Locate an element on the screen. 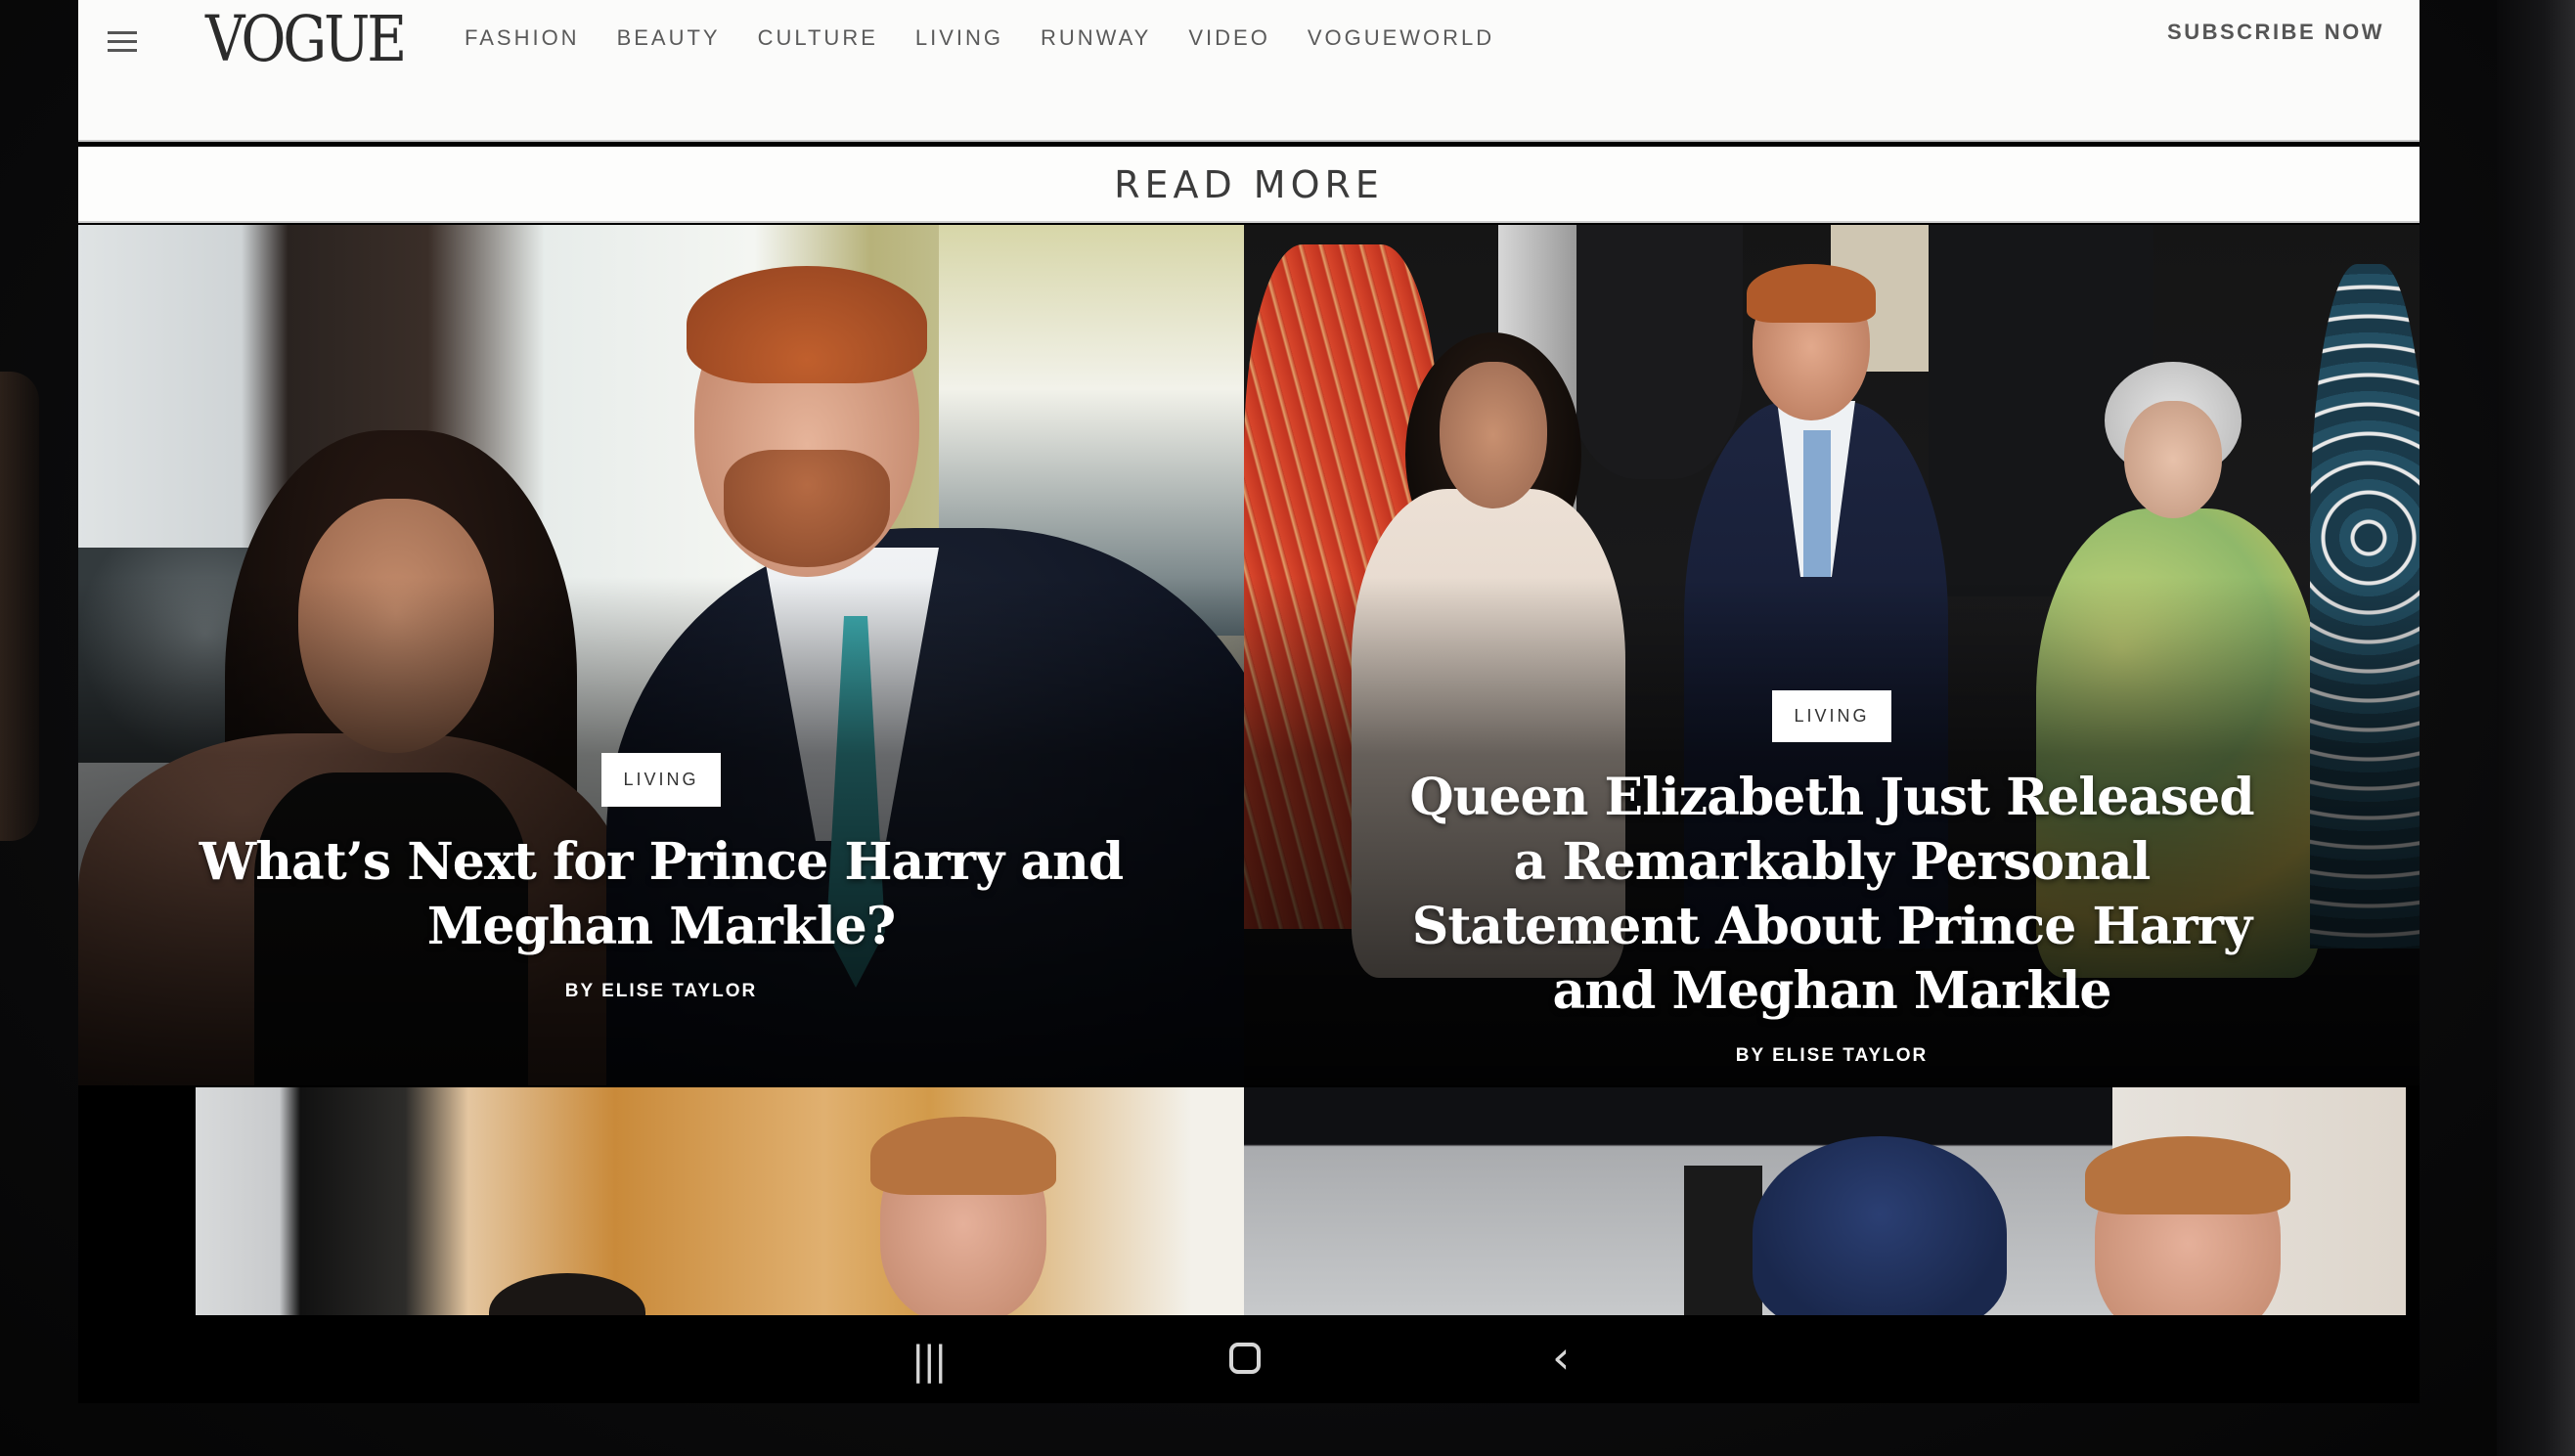 The height and width of the screenshot is (1456, 2575). nav-item-culture: CULTURE is located at coordinates (818, 38).